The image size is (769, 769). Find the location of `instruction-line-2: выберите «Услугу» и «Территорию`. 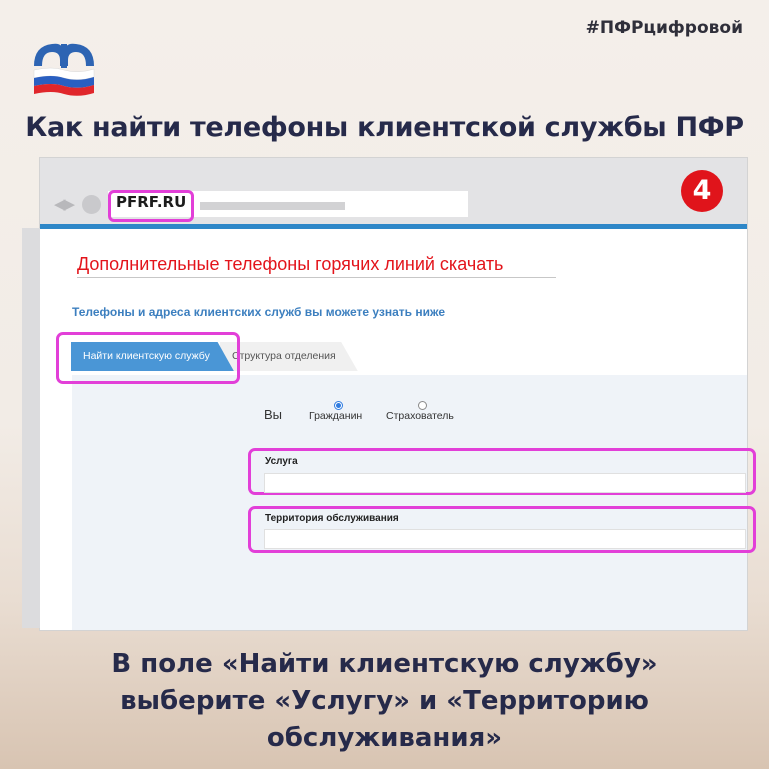

instruction-line-2: выберите «Услугу» и «Территорию is located at coordinates (384, 701).